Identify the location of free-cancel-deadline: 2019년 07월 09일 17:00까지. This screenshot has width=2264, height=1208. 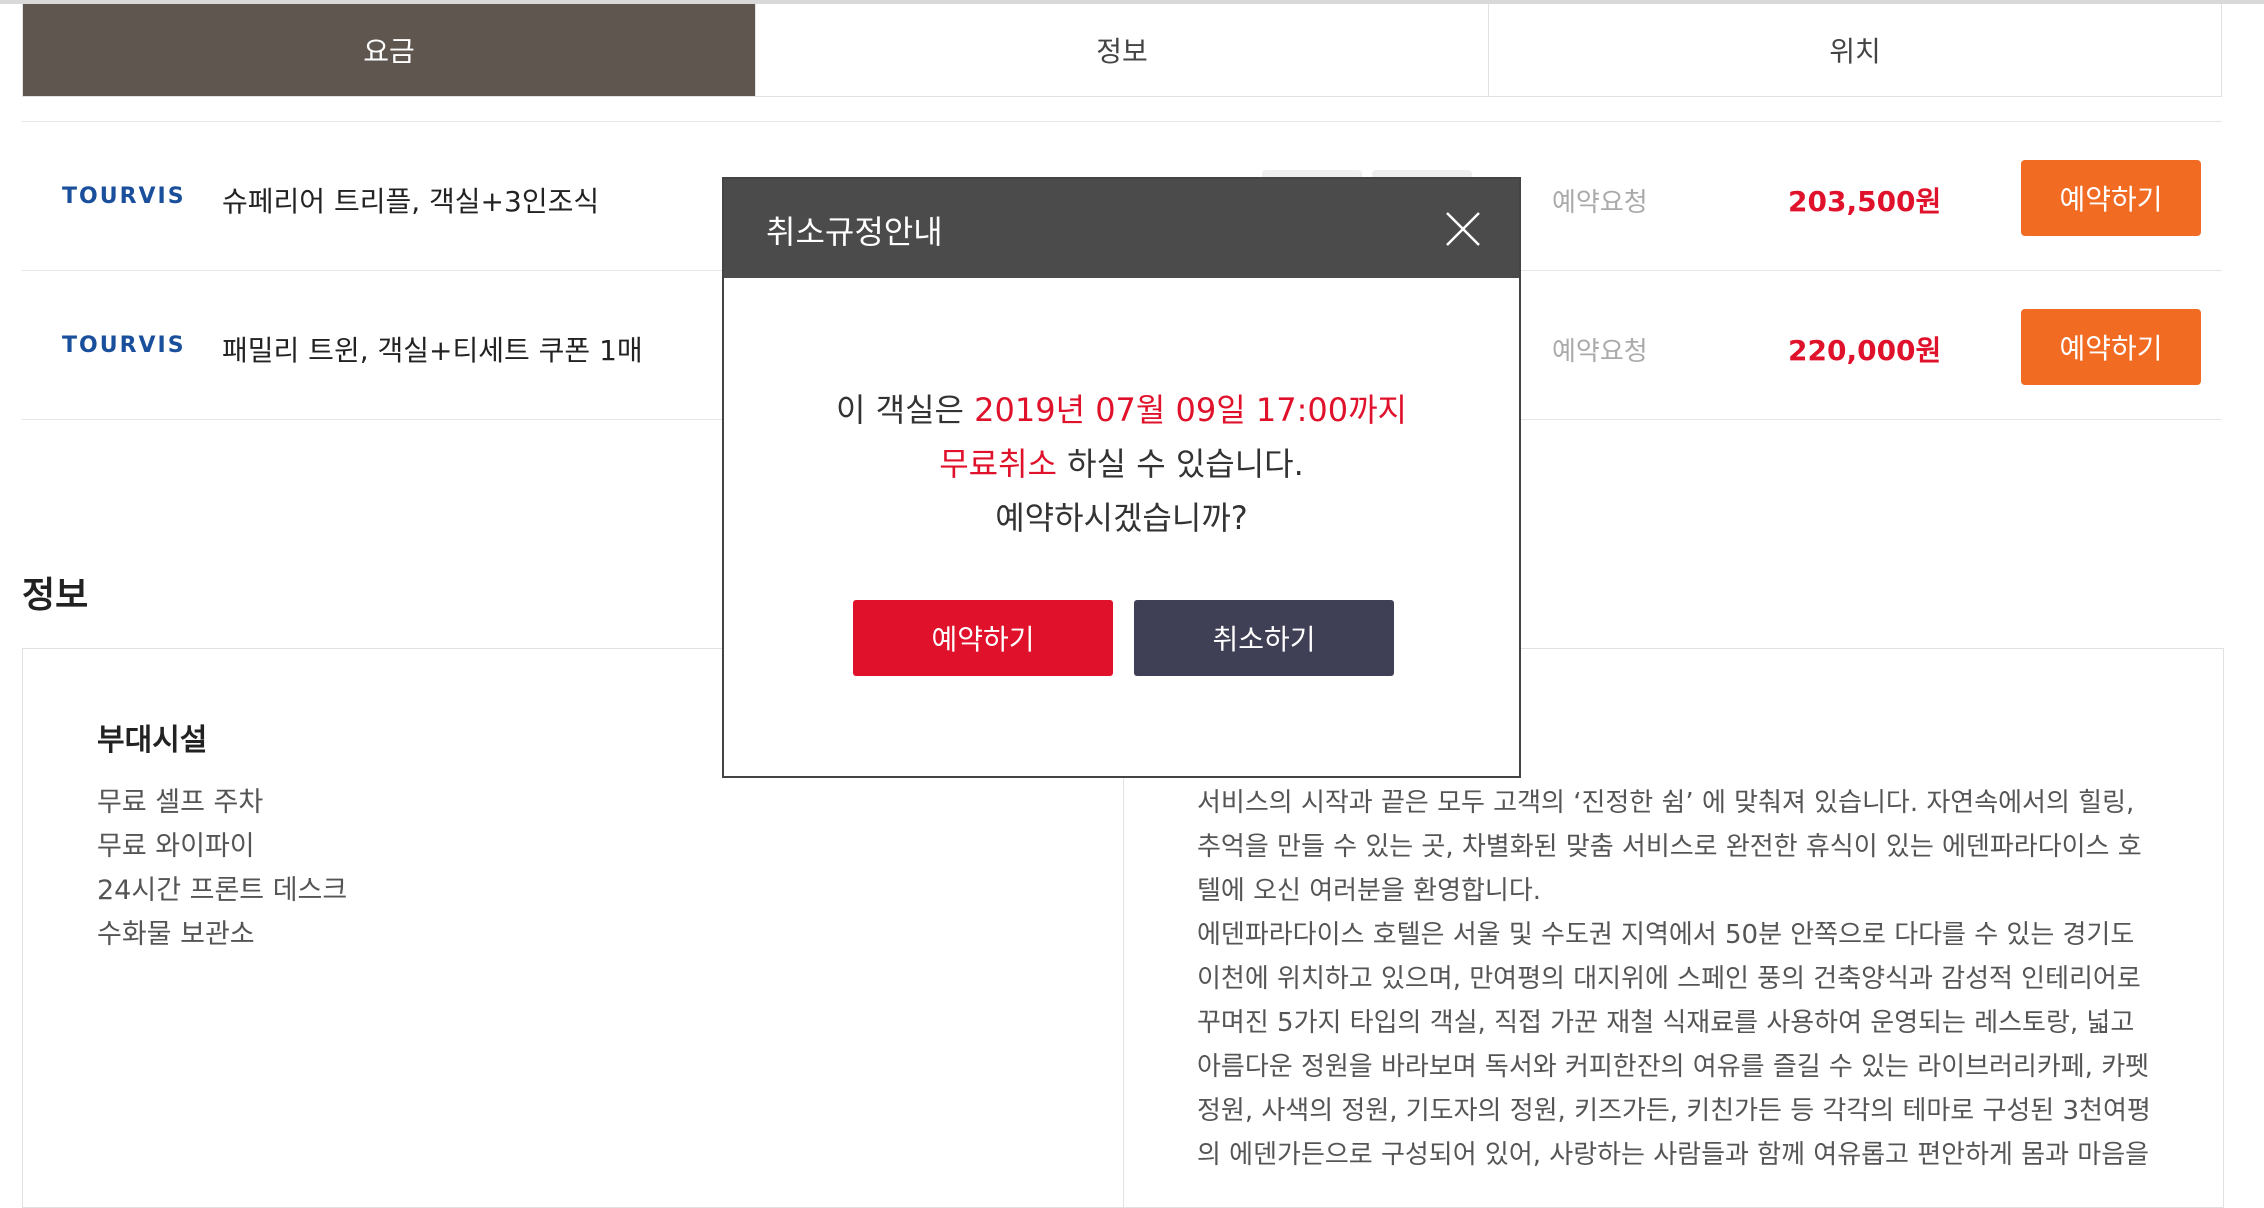
(1190, 410).